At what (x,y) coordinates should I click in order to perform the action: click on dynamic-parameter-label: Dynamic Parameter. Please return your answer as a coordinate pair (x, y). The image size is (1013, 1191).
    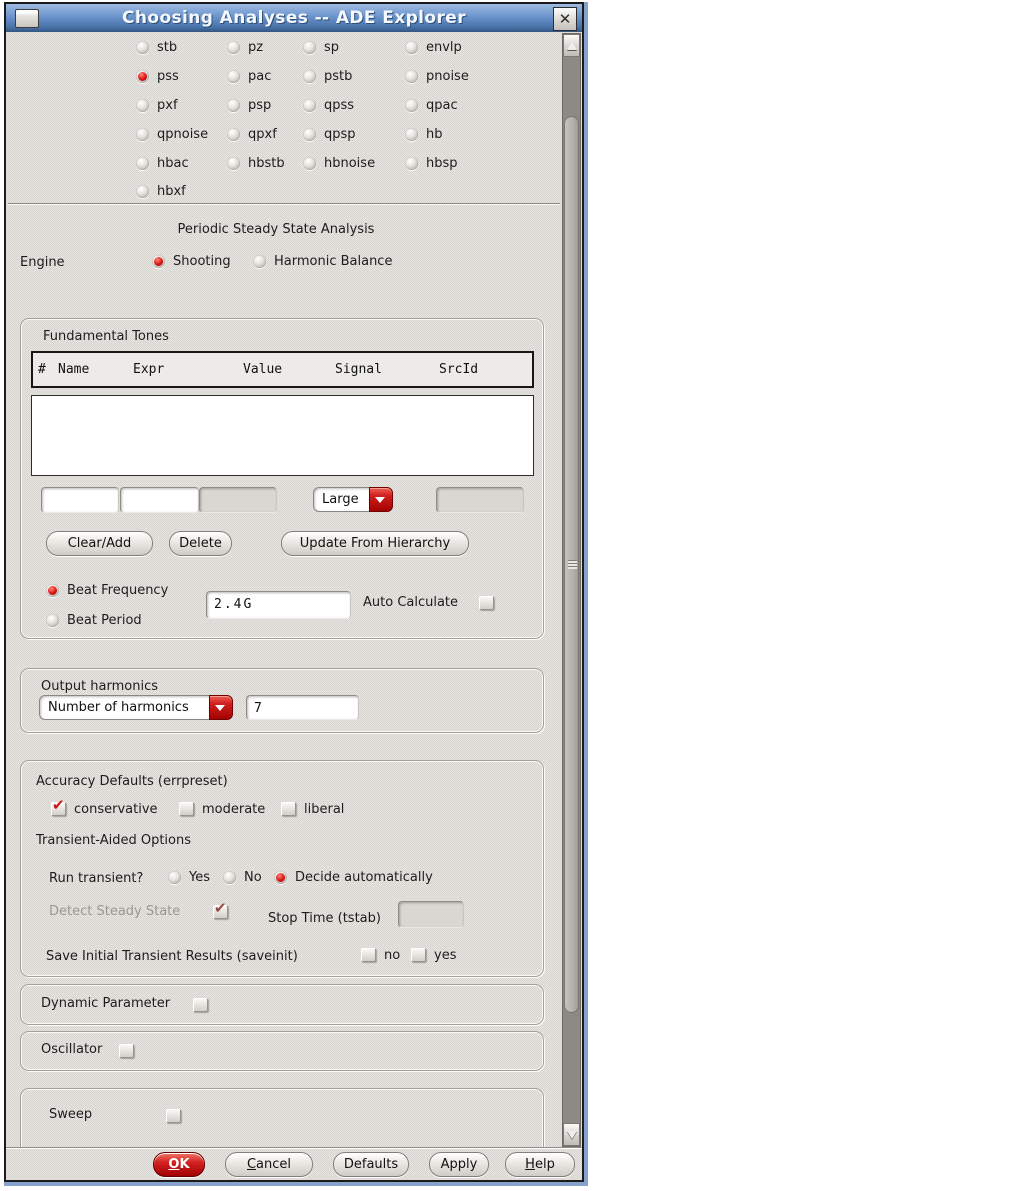
    Looking at the image, I should click on (106, 1003).